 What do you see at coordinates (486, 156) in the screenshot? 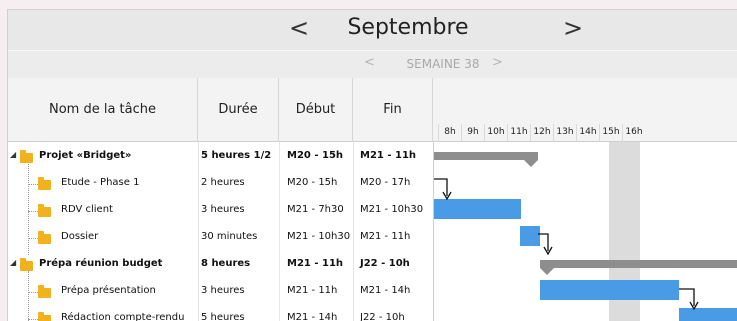
I see `summary-bar-projet-bridget` at bounding box center [486, 156].